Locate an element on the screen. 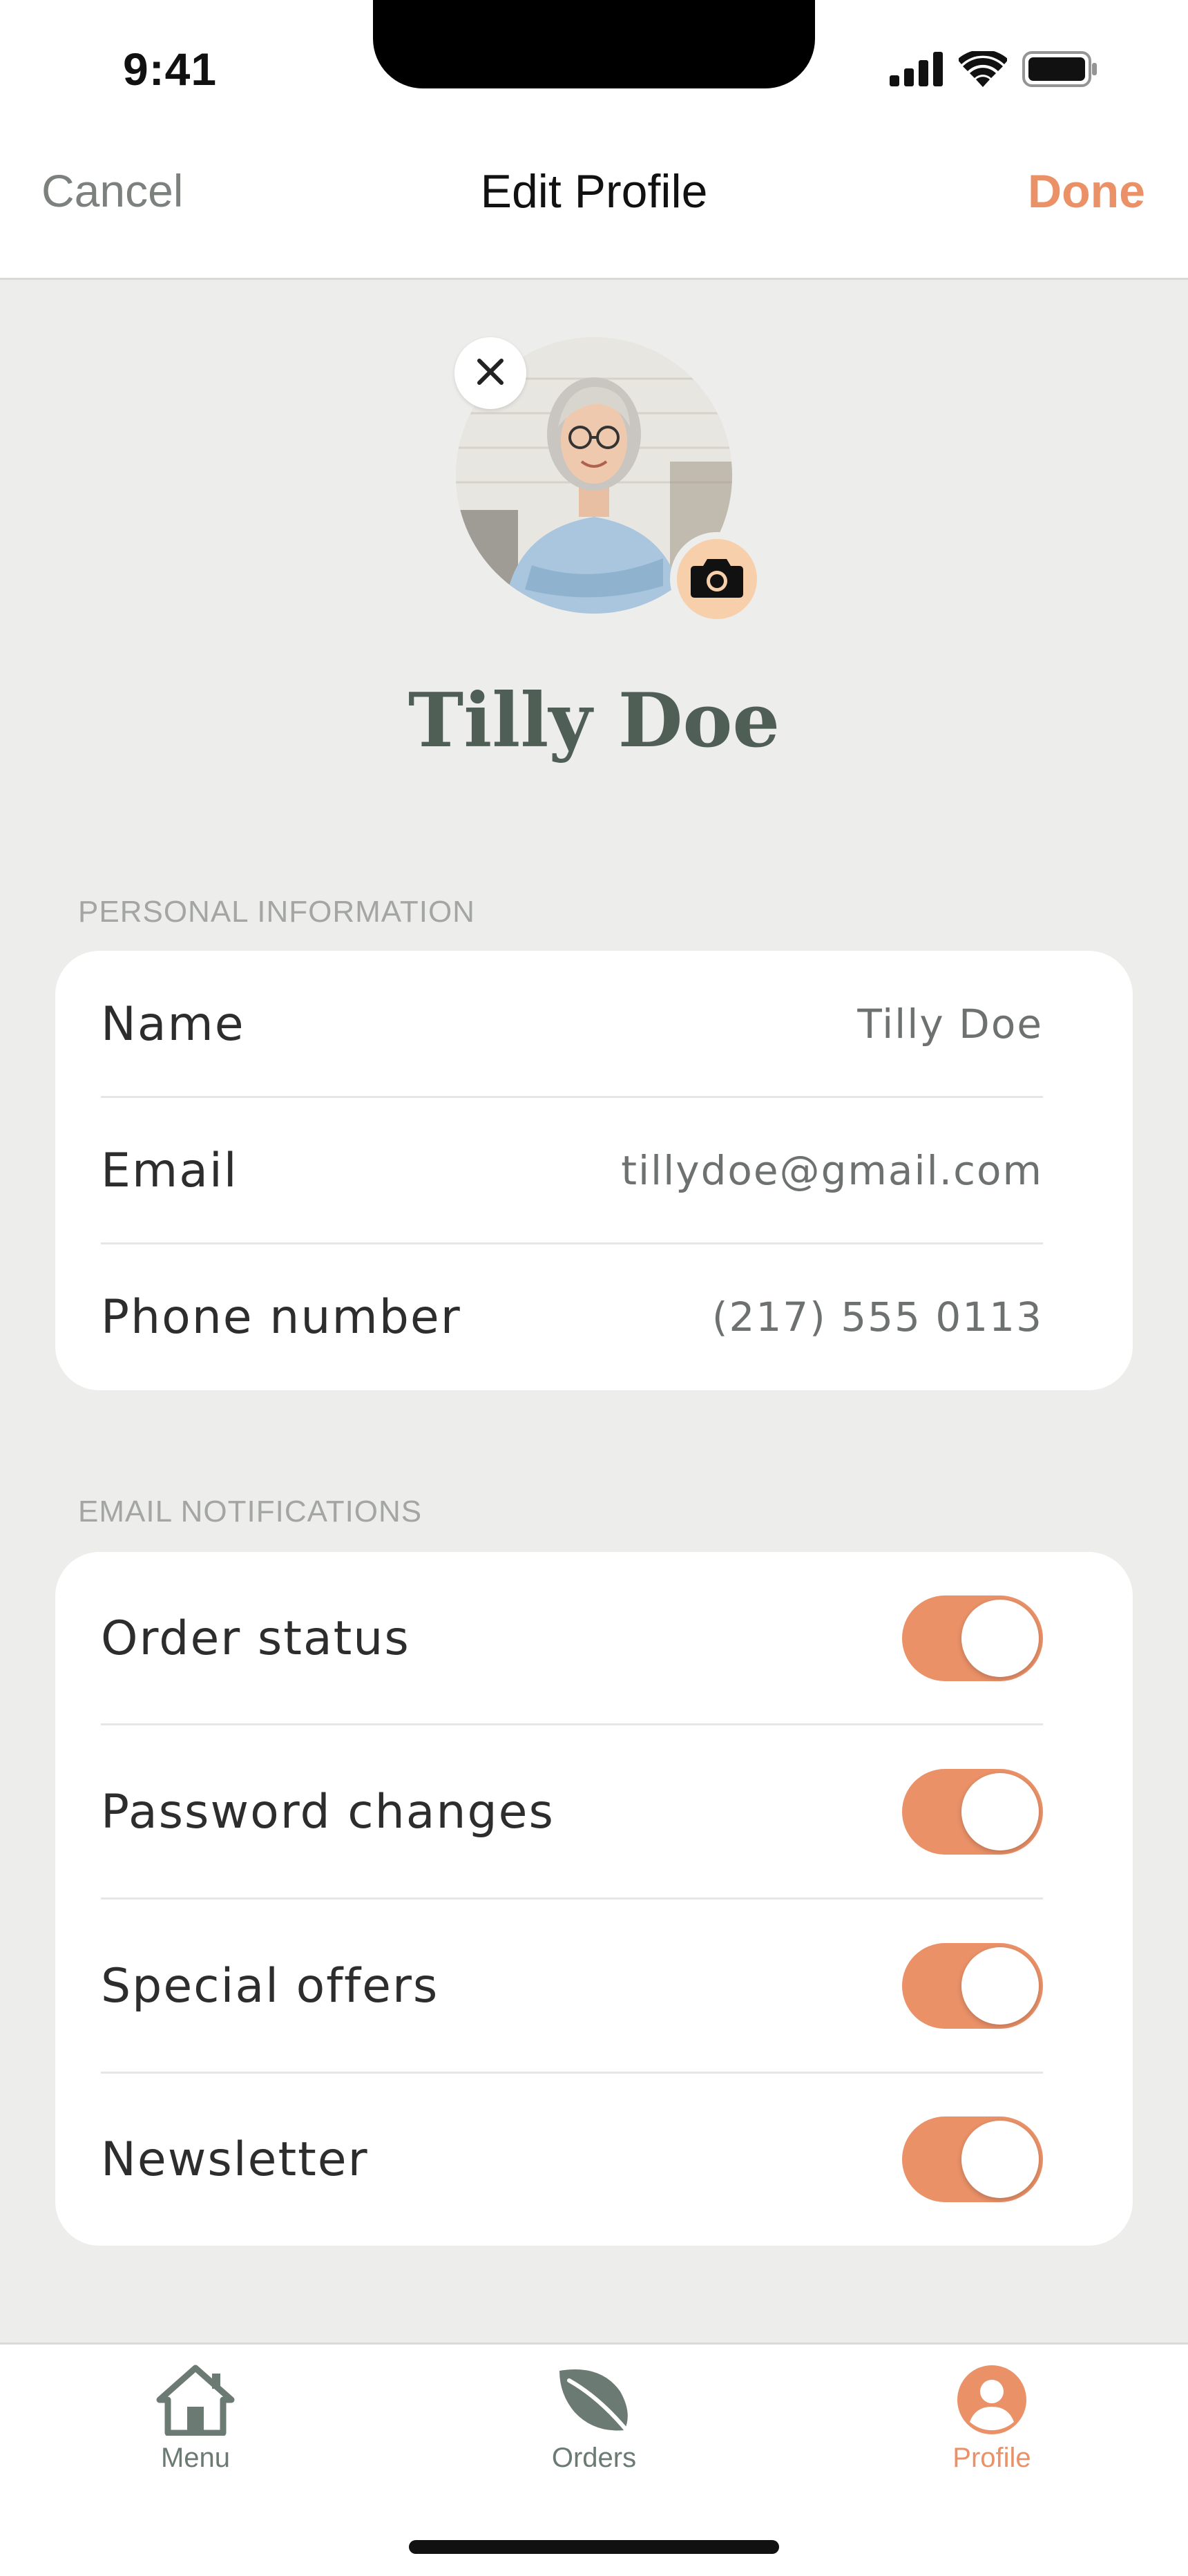 Image resolution: width=1188 pixels, height=2576 pixels. order-status-row: Order status is located at coordinates (572, 1638).